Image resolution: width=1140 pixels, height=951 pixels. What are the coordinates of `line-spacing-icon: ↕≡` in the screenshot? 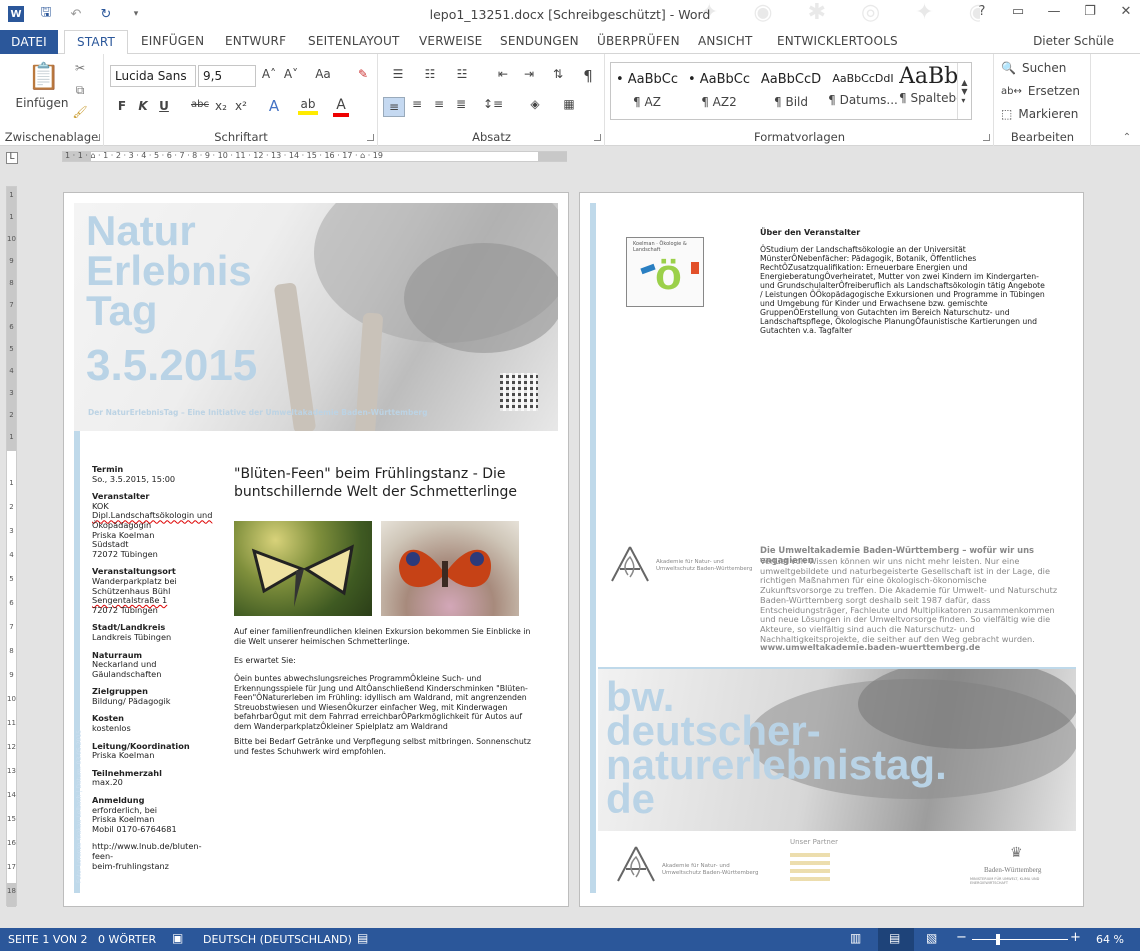 It's located at (493, 104).